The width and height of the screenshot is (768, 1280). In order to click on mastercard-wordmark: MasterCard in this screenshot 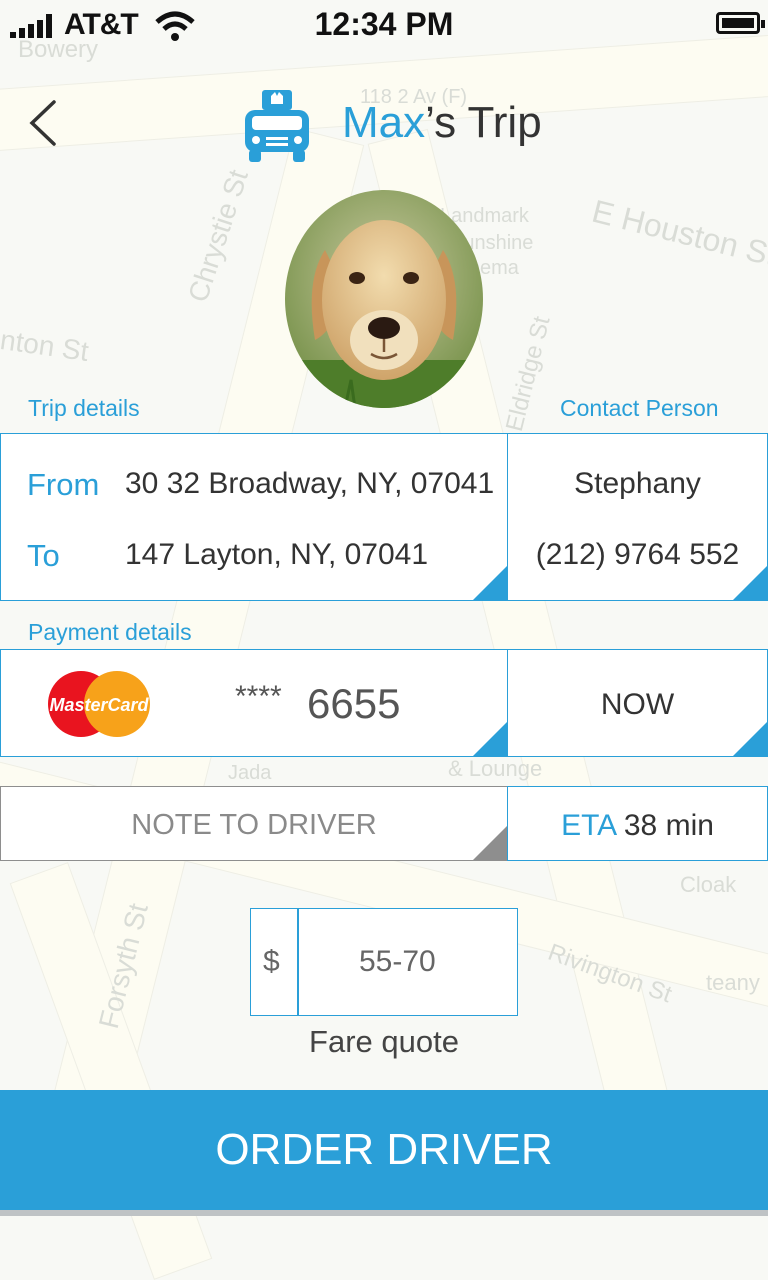, I will do `click(99, 705)`.